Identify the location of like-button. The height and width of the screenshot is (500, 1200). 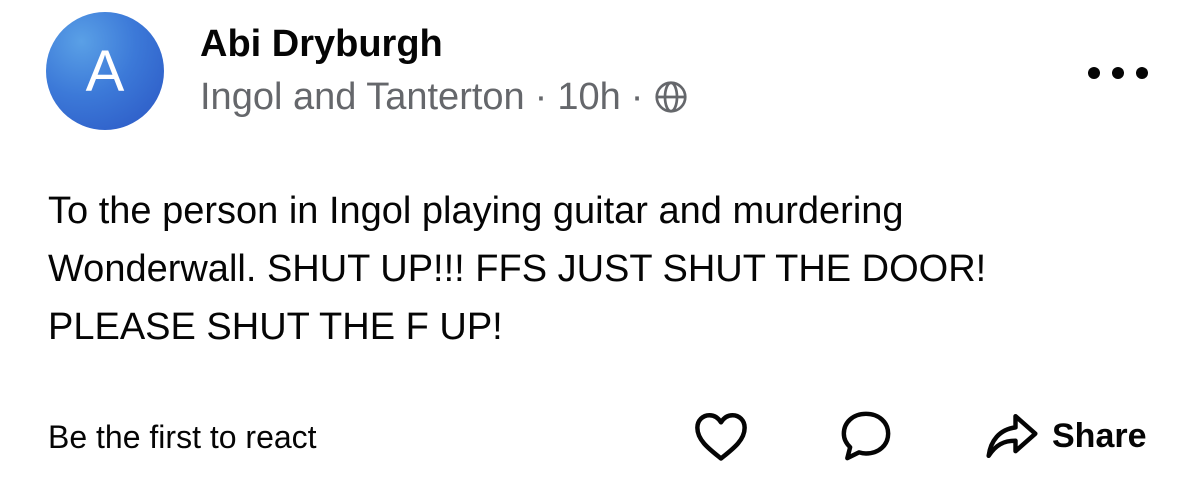
(721, 436).